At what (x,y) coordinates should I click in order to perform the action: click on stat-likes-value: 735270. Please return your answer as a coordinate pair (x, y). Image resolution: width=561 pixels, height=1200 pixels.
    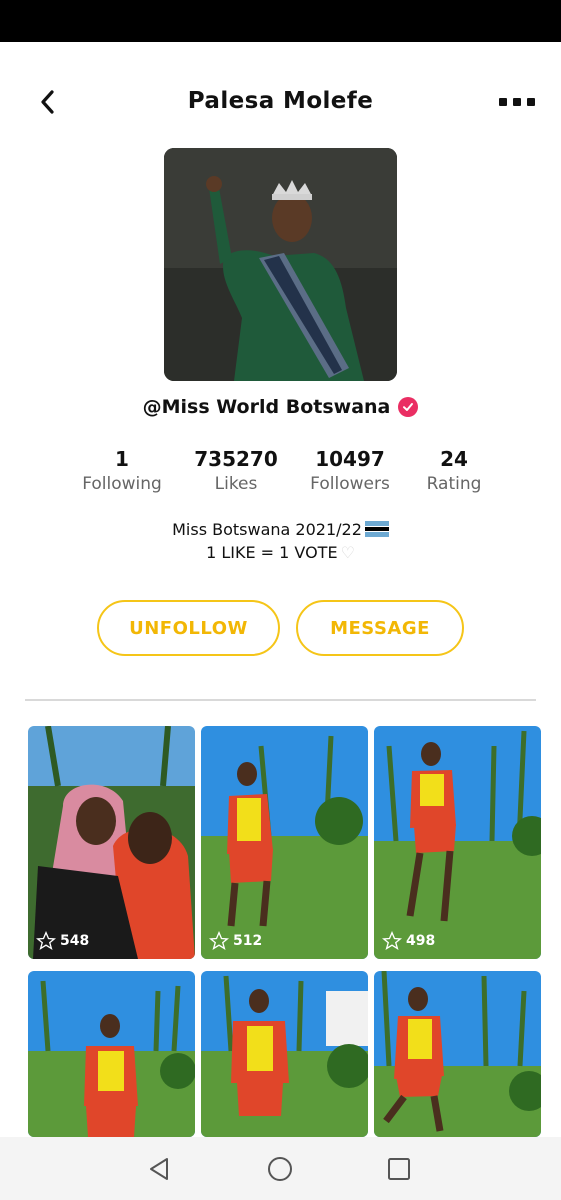
    Looking at the image, I should click on (236, 459).